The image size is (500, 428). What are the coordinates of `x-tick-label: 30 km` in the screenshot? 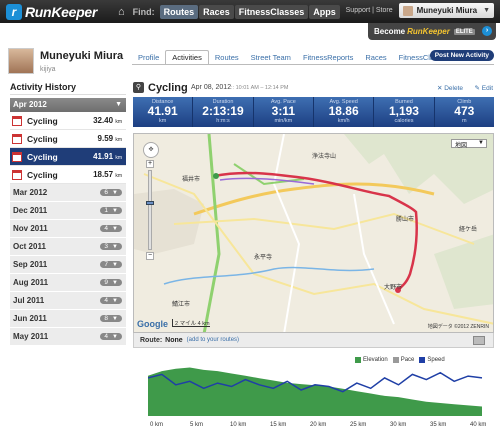 It's located at (398, 425).